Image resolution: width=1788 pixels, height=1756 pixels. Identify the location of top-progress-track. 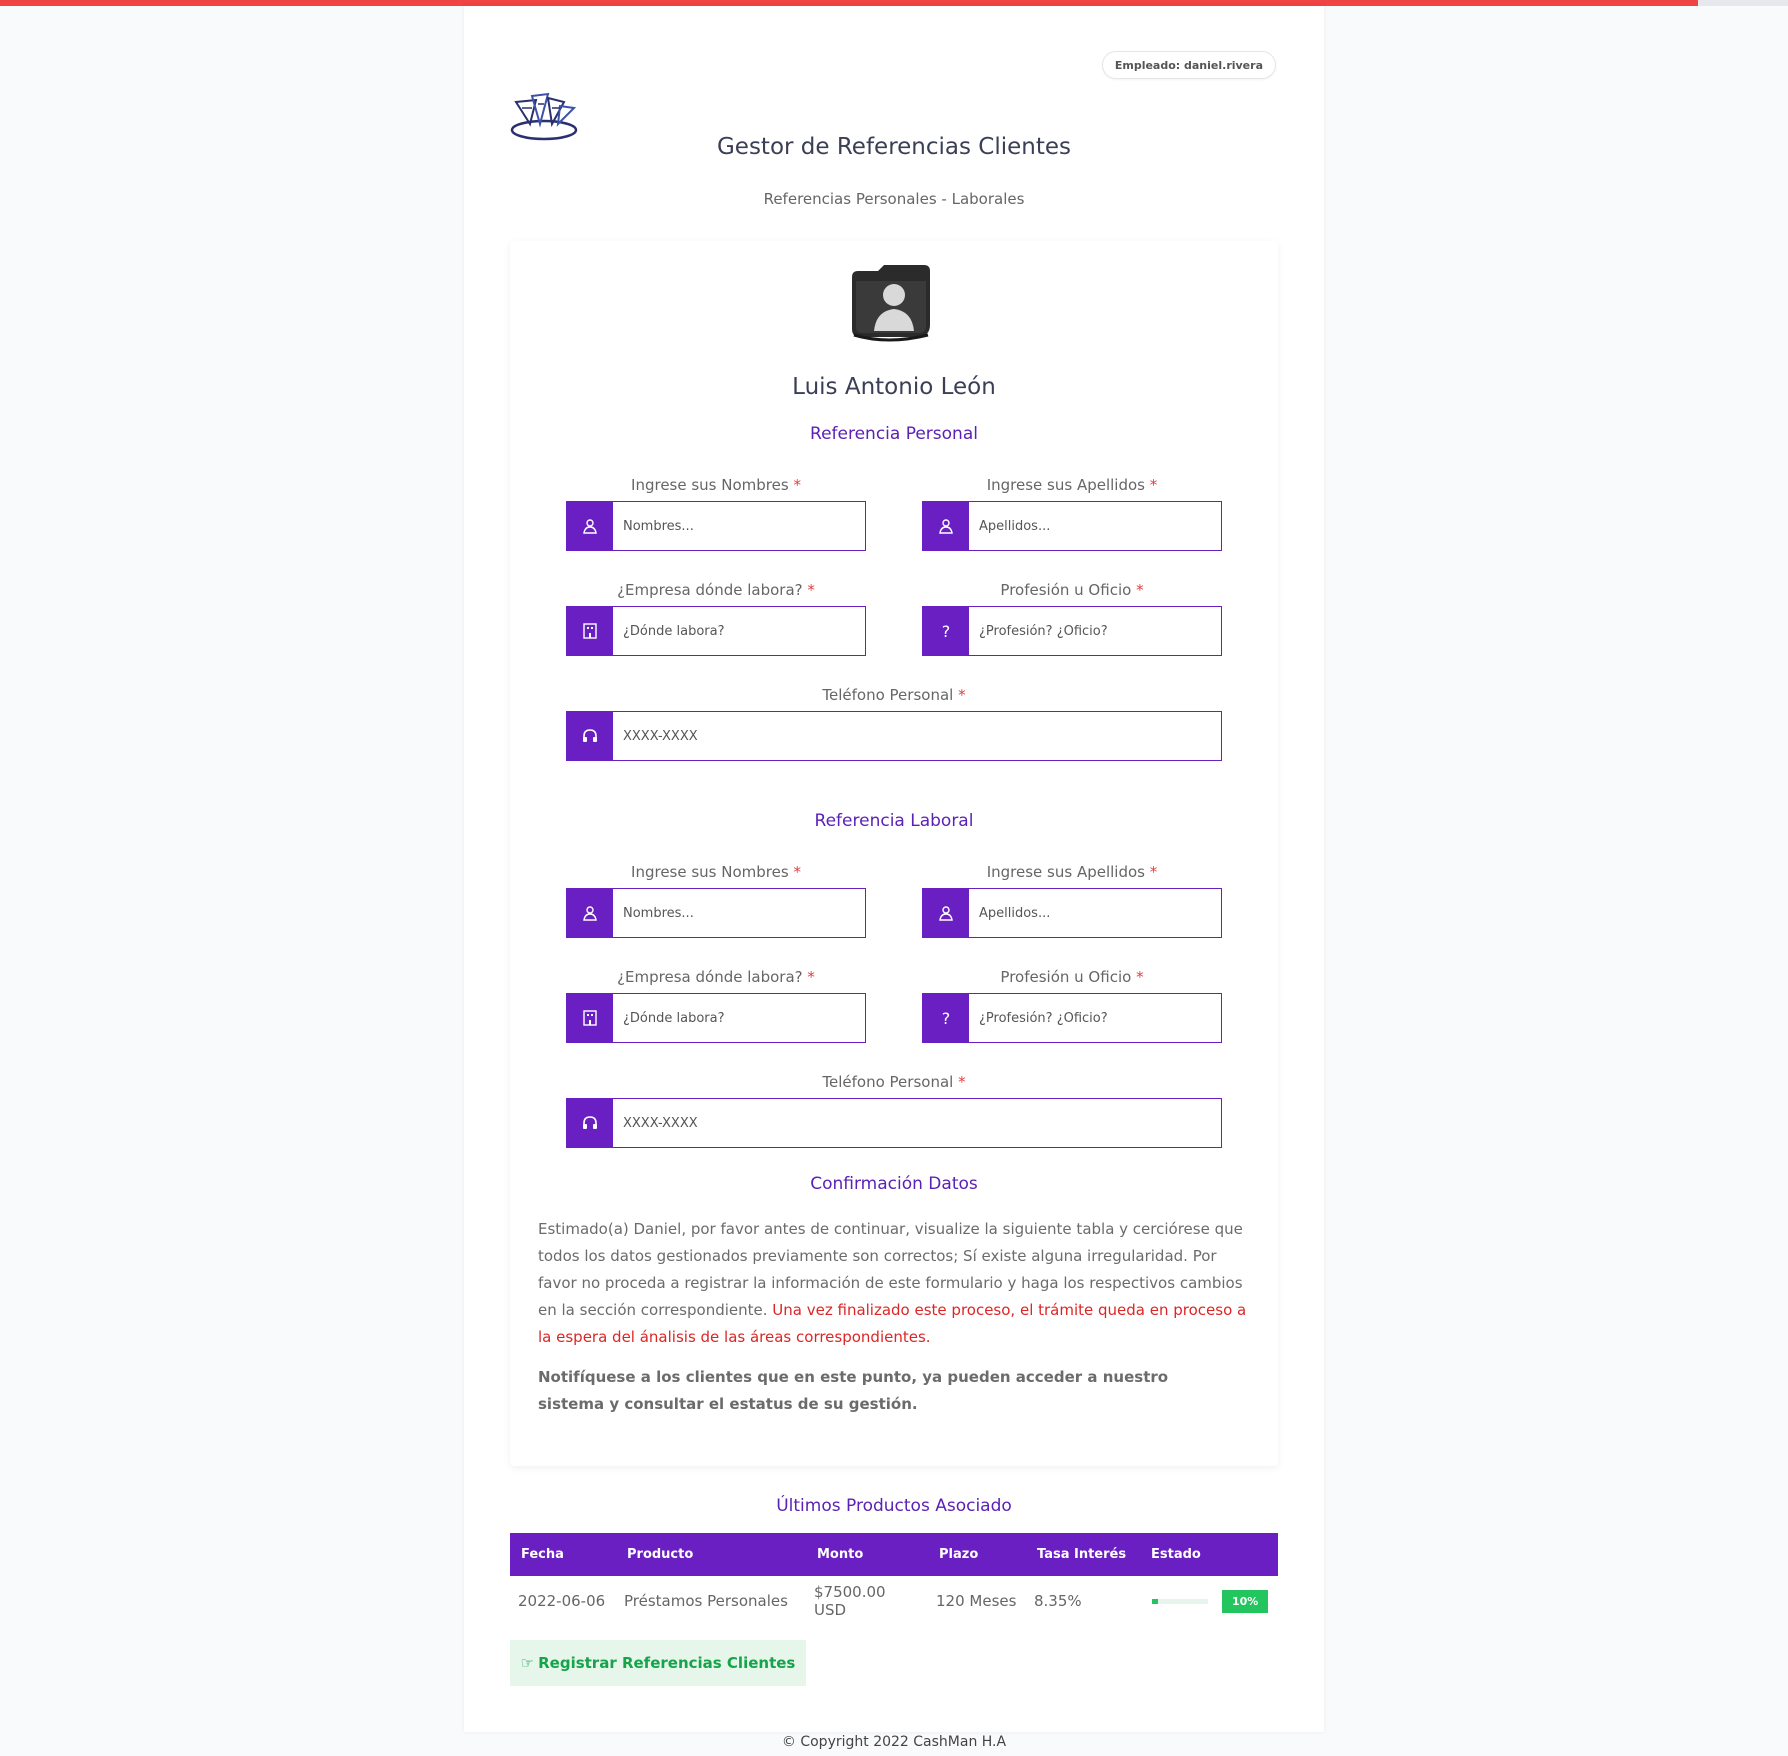
(1743, 3).